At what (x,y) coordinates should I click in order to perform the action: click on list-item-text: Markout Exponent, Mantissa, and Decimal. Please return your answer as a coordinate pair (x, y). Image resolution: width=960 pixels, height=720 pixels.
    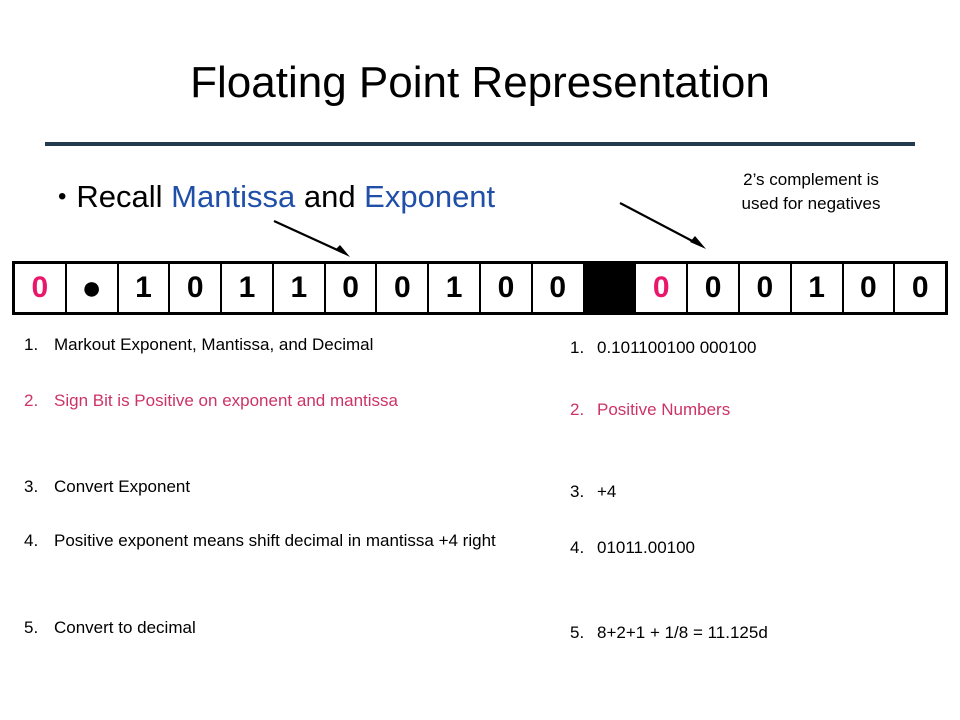
    Looking at the image, I should click on (214, 344).